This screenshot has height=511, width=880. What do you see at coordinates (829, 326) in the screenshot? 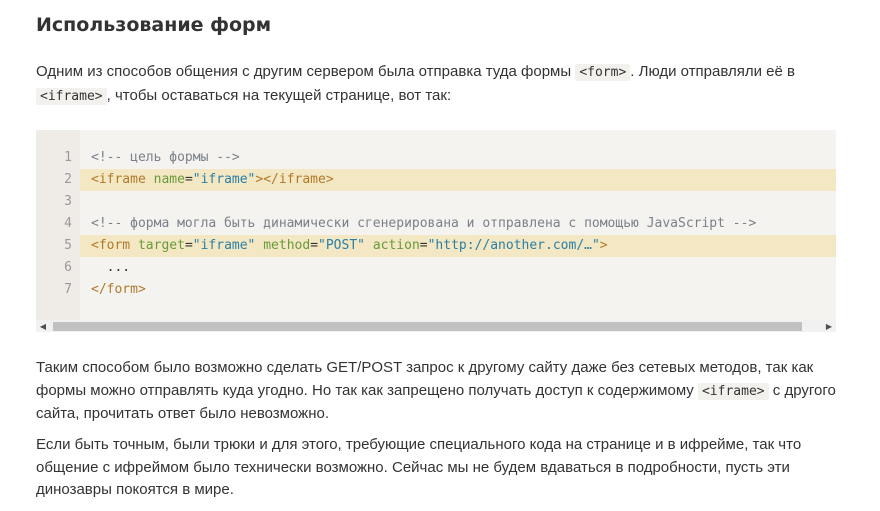
I see `triangle-right-icon: ▶` at bounding box center [829, 326].